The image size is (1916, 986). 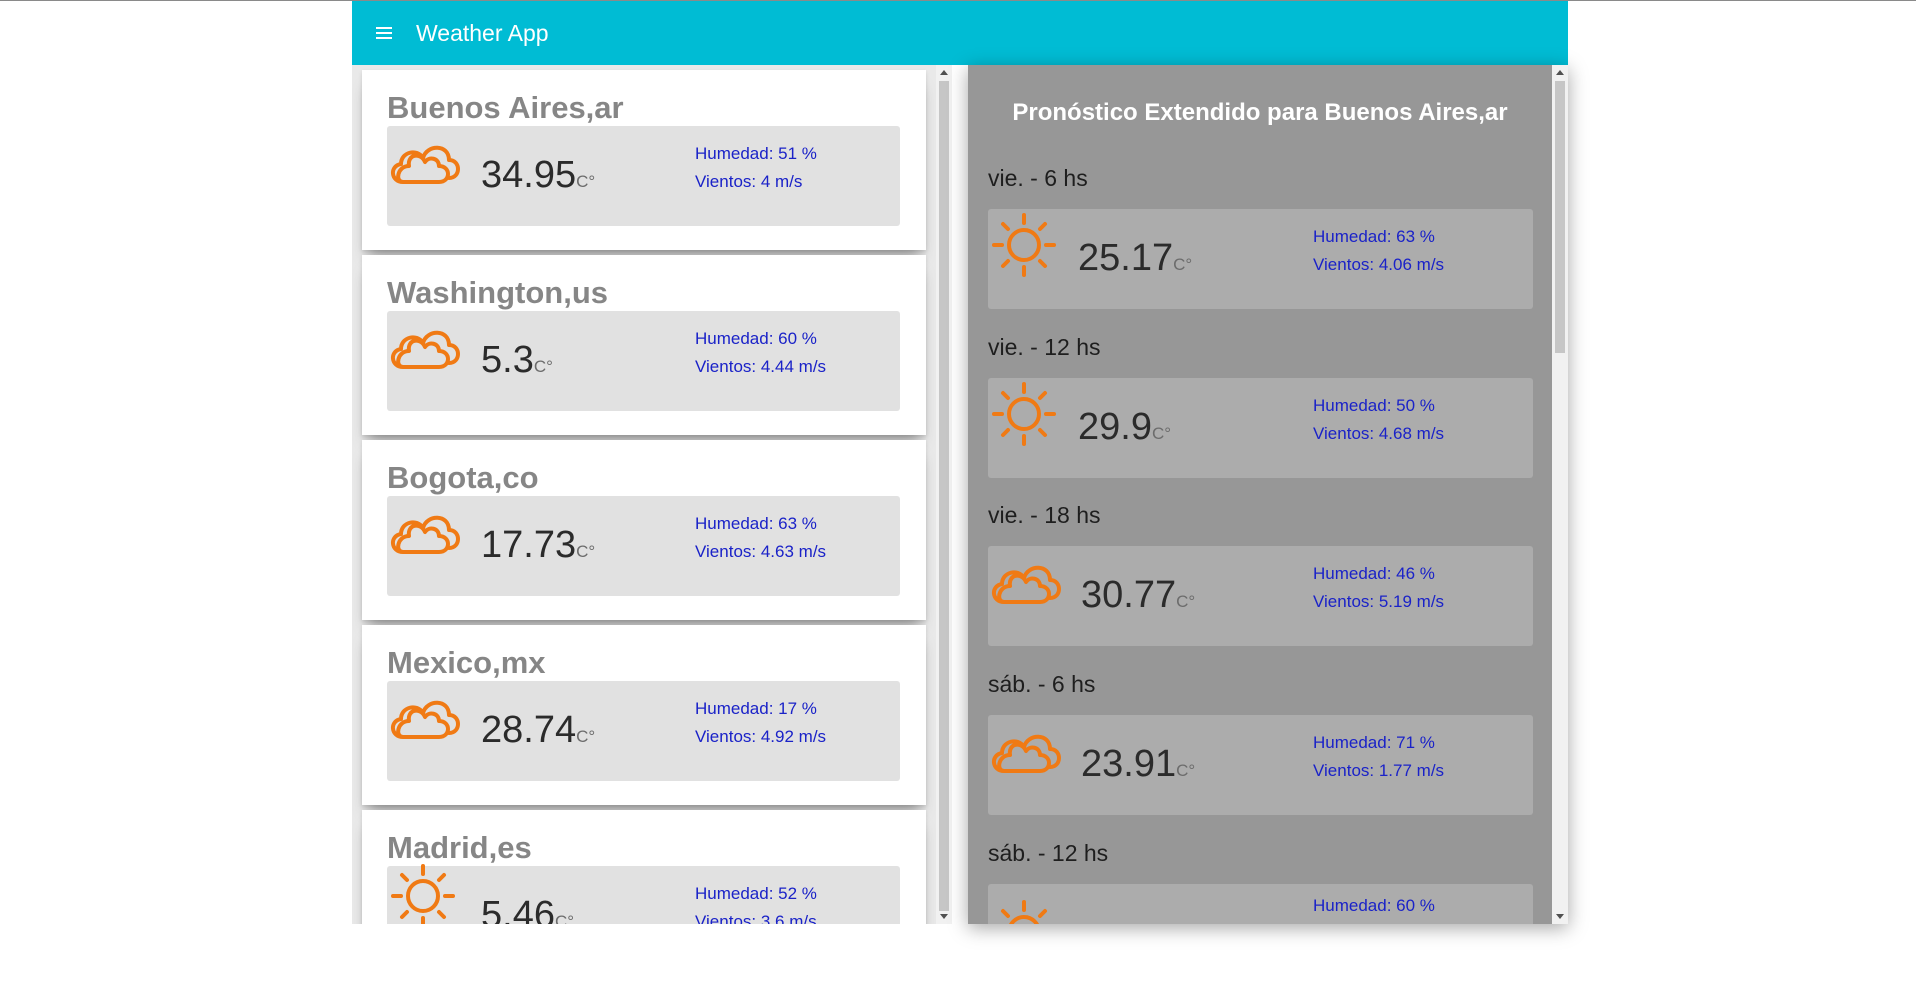 I want to click on temperature: 17.73C°, so click(x=538, y=545).